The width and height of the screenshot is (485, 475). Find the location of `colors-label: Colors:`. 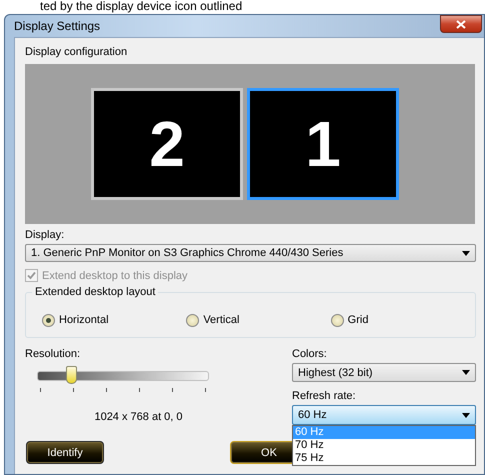

colors-label: Colors: is located at coordinates (310, 354).